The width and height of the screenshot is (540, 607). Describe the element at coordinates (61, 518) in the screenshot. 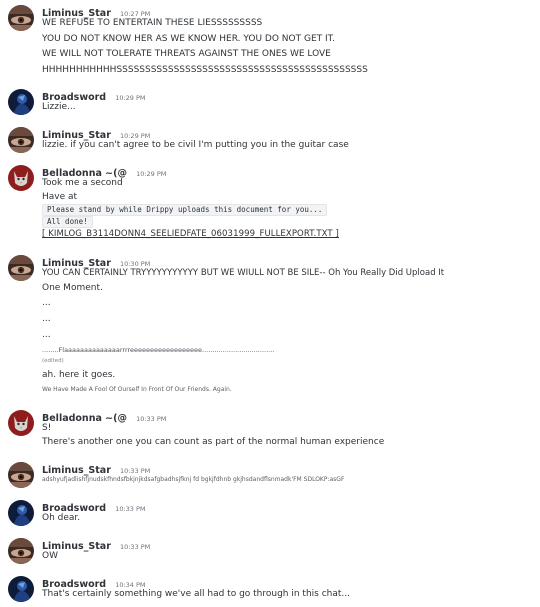

I see `message-text: Oh dear.` at that location.